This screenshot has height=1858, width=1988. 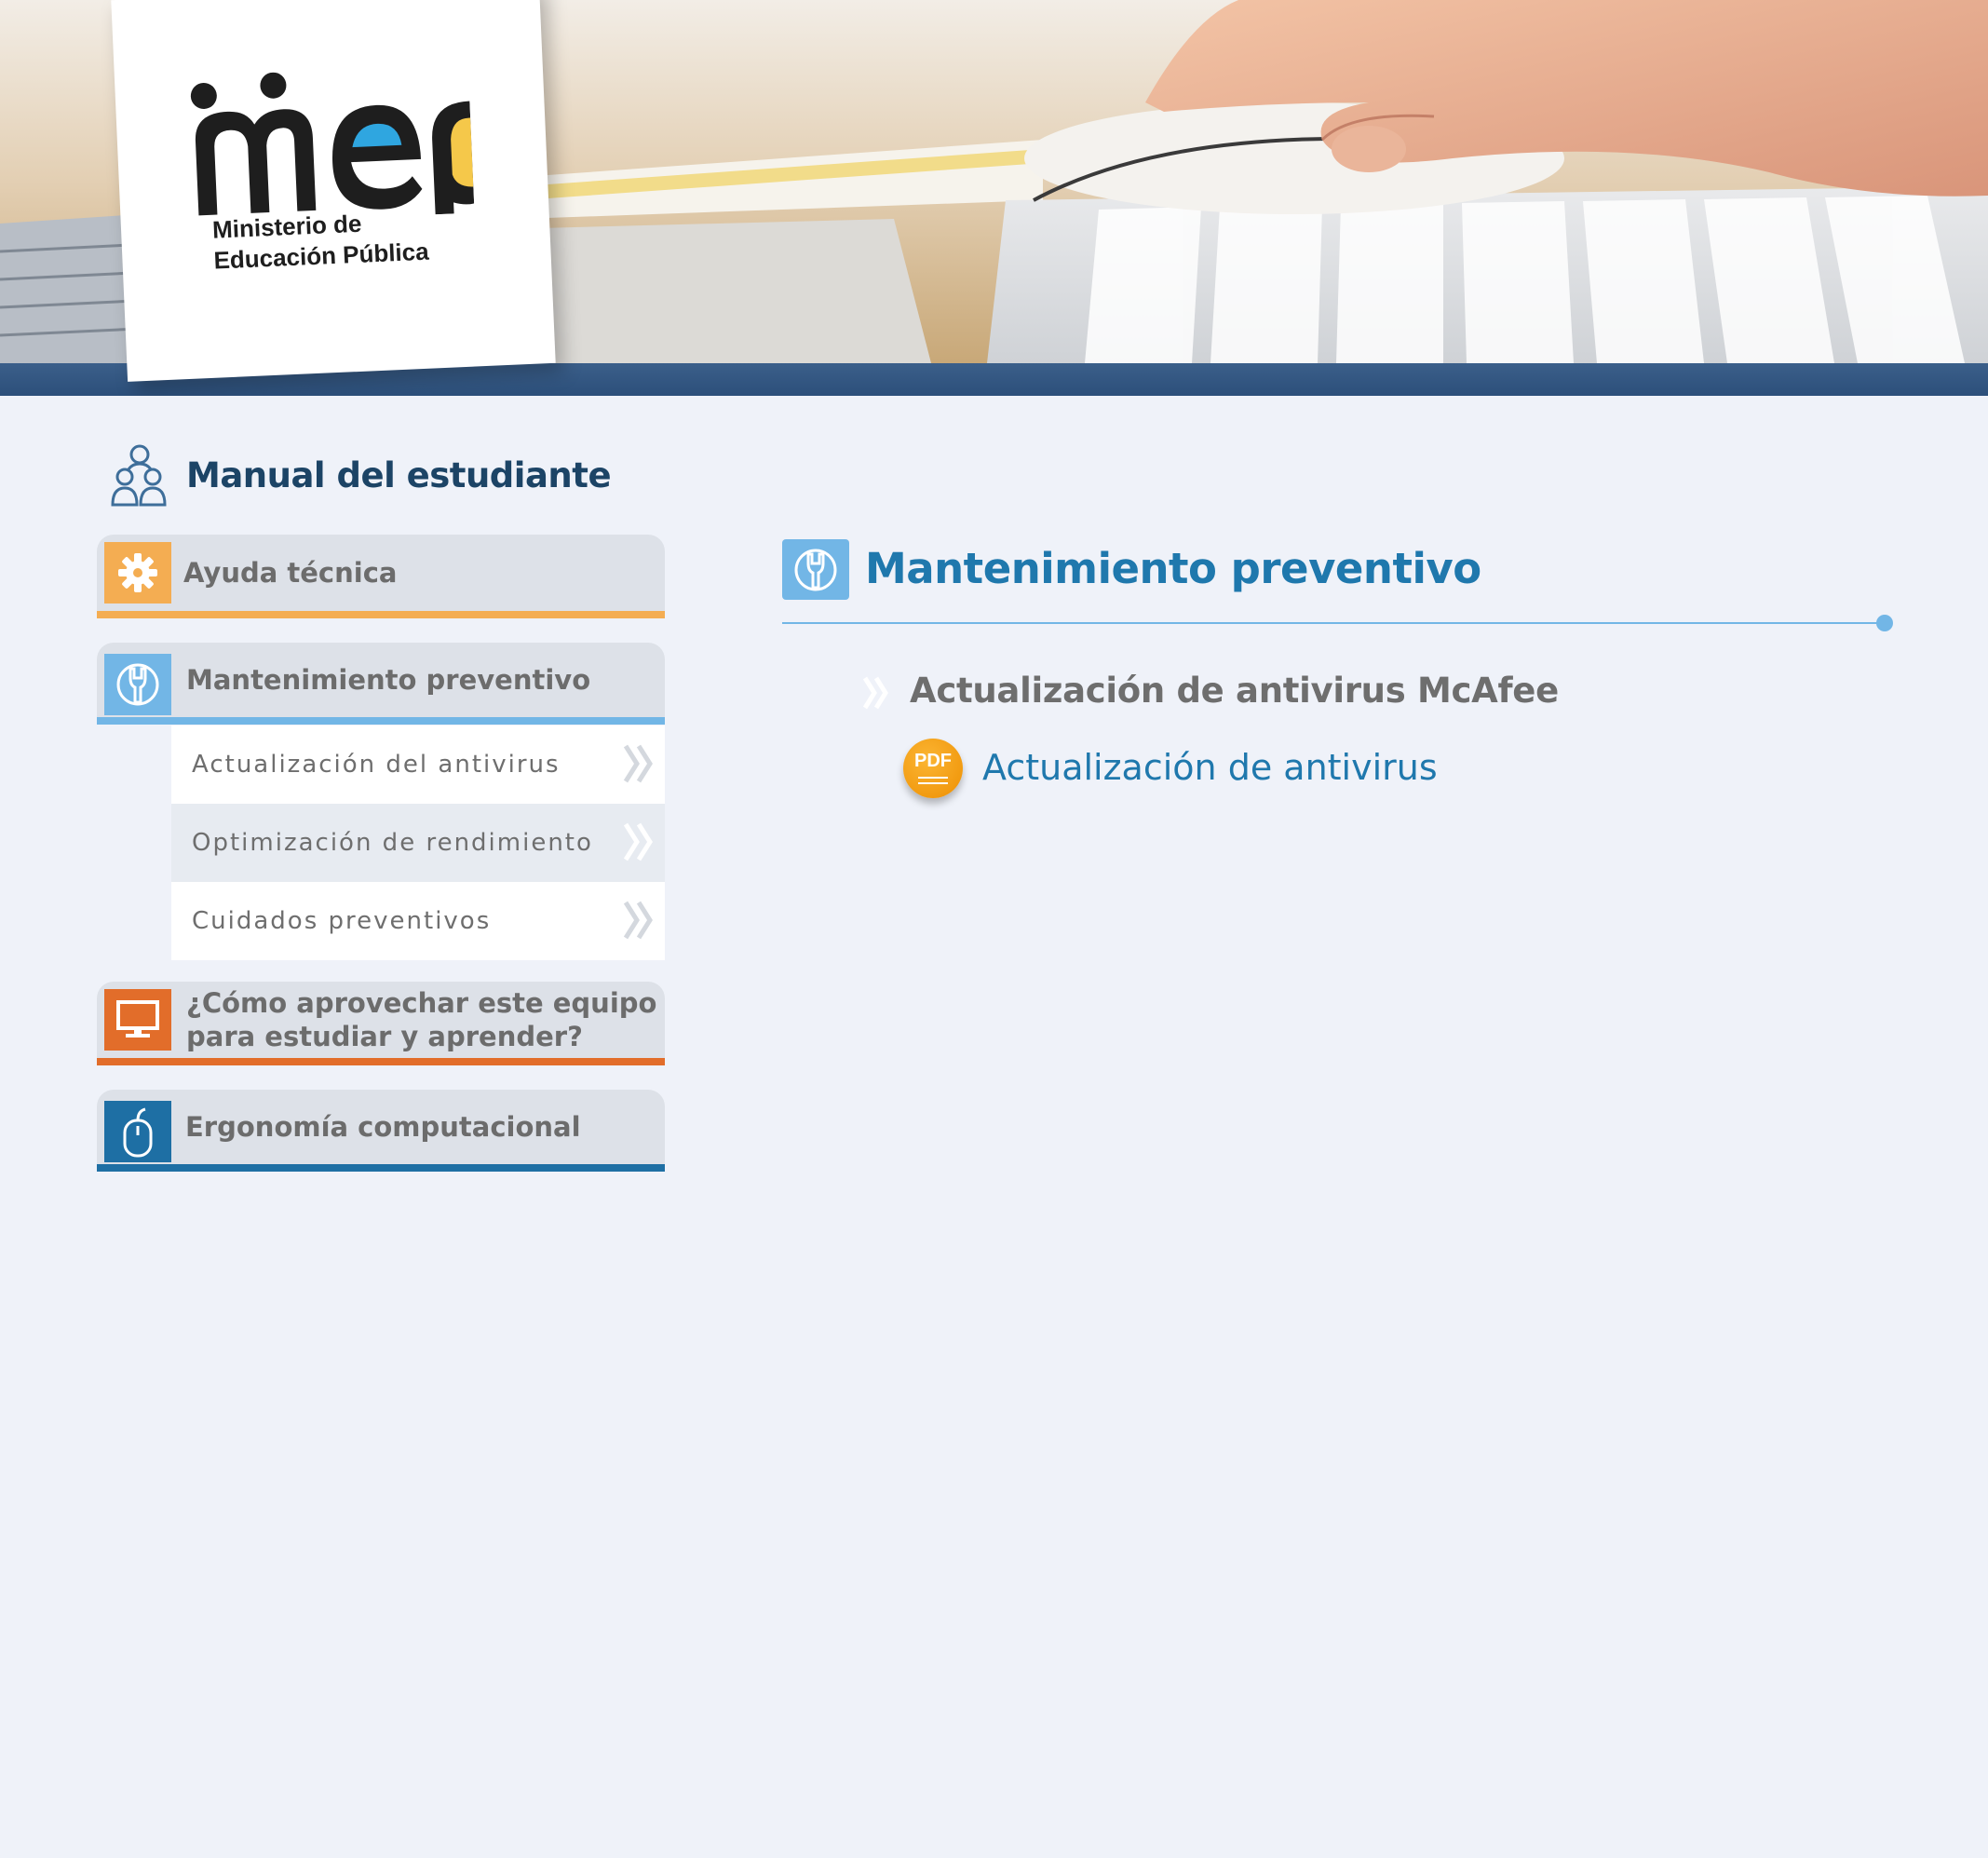 I want to click on section-divider-dot, so click(x=1884, y=623).